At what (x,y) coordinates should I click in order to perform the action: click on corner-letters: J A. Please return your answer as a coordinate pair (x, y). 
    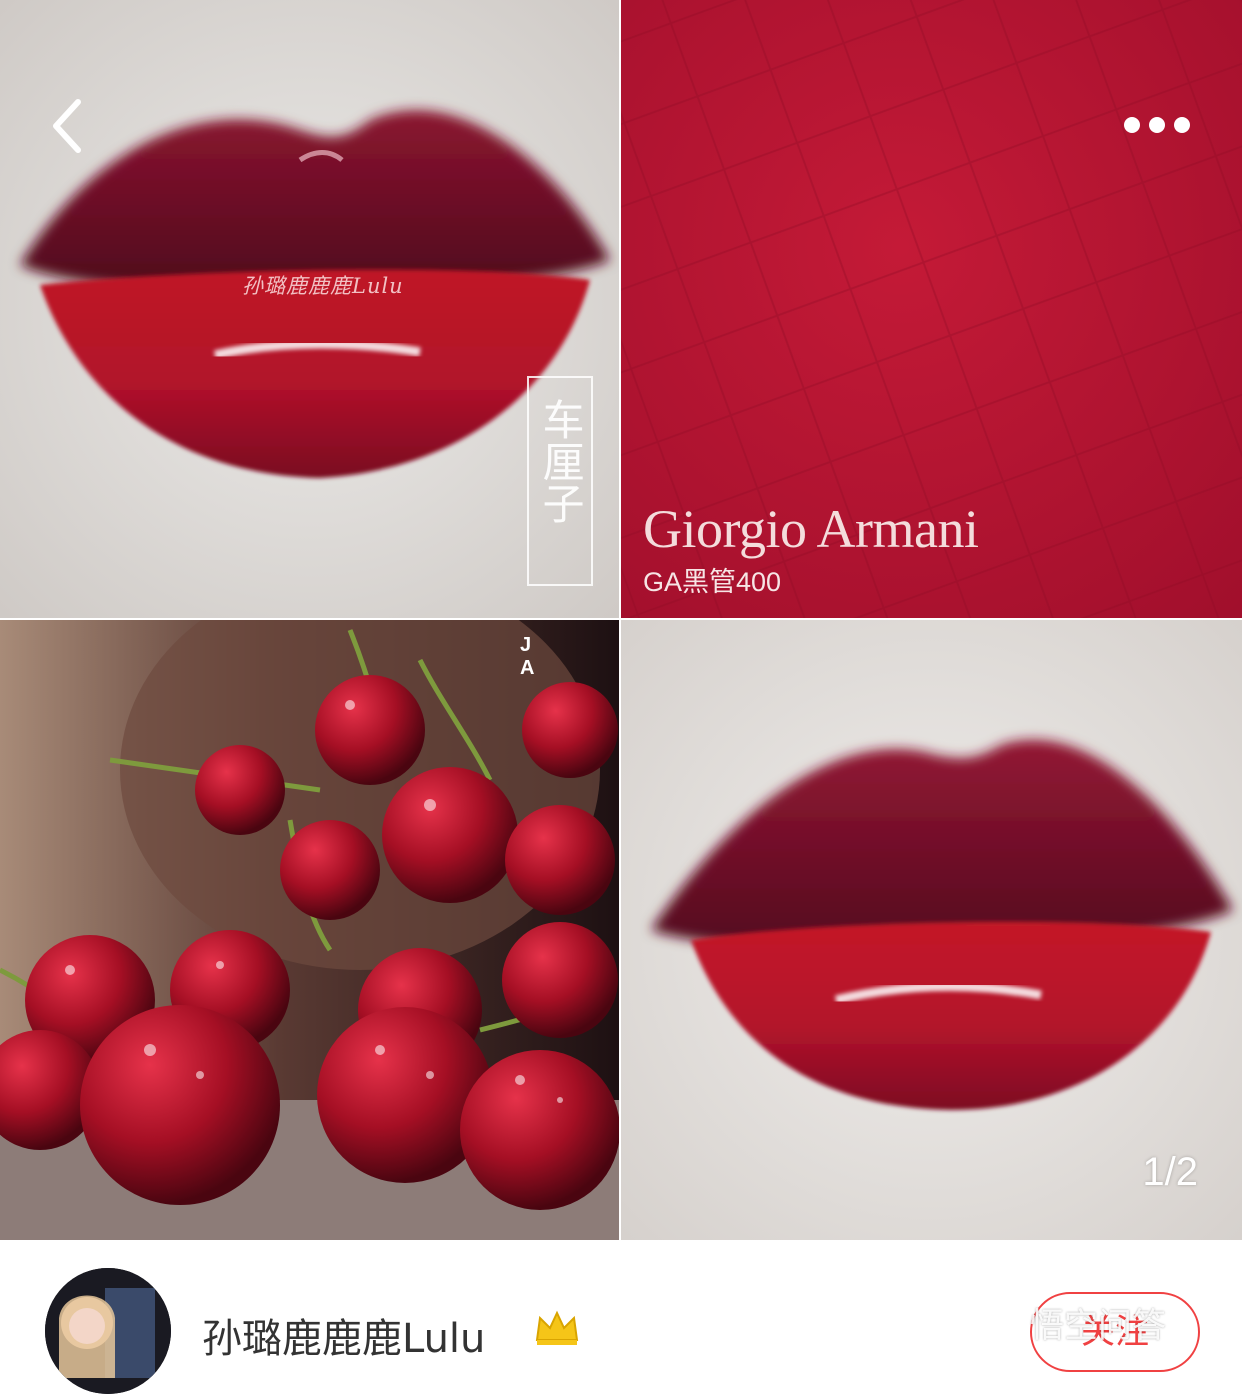
    Looking at the image, I should click on (548, 656).